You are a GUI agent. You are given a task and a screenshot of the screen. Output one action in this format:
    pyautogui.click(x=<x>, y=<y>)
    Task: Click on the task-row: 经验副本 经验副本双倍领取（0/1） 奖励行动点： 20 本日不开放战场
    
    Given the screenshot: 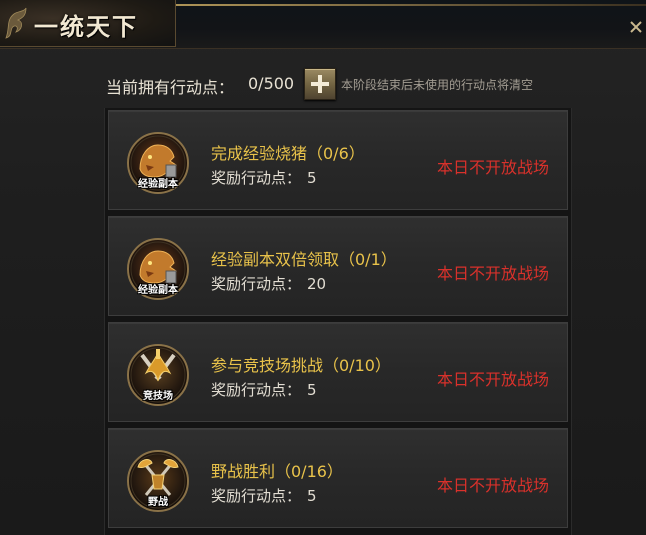 What is the action you would take?
    pyautogui.click(x=338, y=266)
    